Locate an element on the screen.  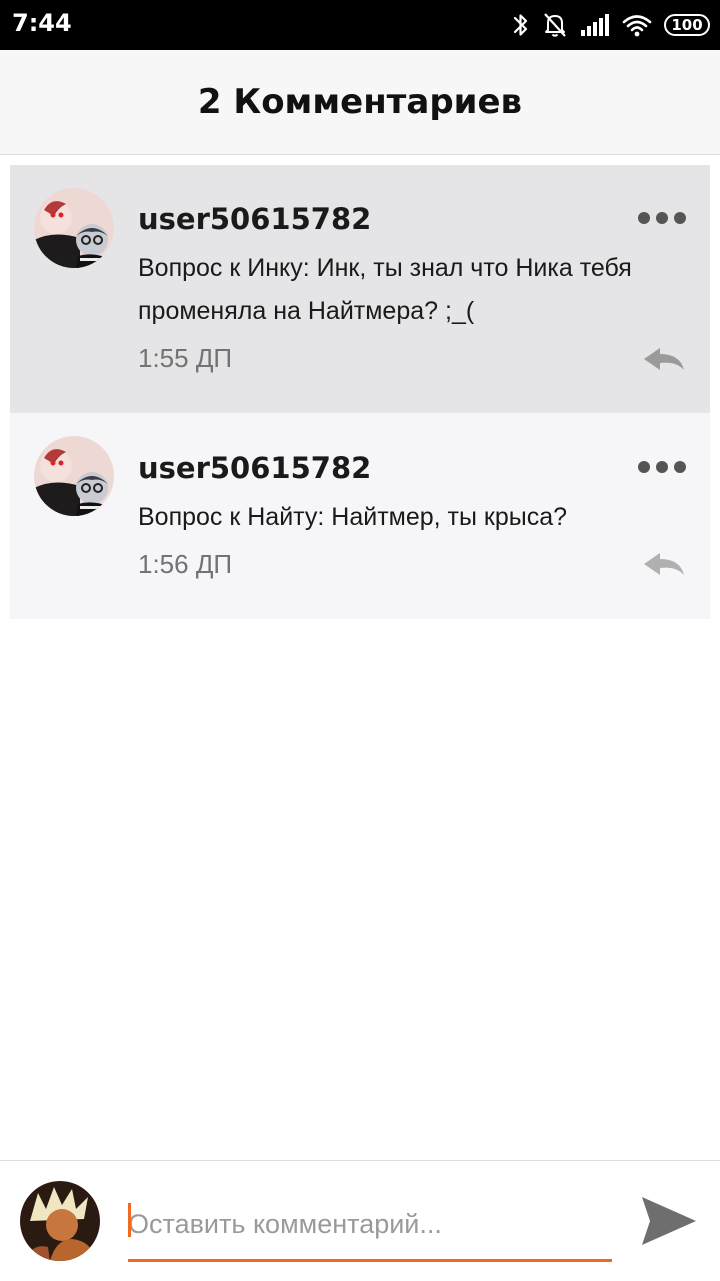
comment-time: 1:56 ДП is located at coordinates (185, 564).